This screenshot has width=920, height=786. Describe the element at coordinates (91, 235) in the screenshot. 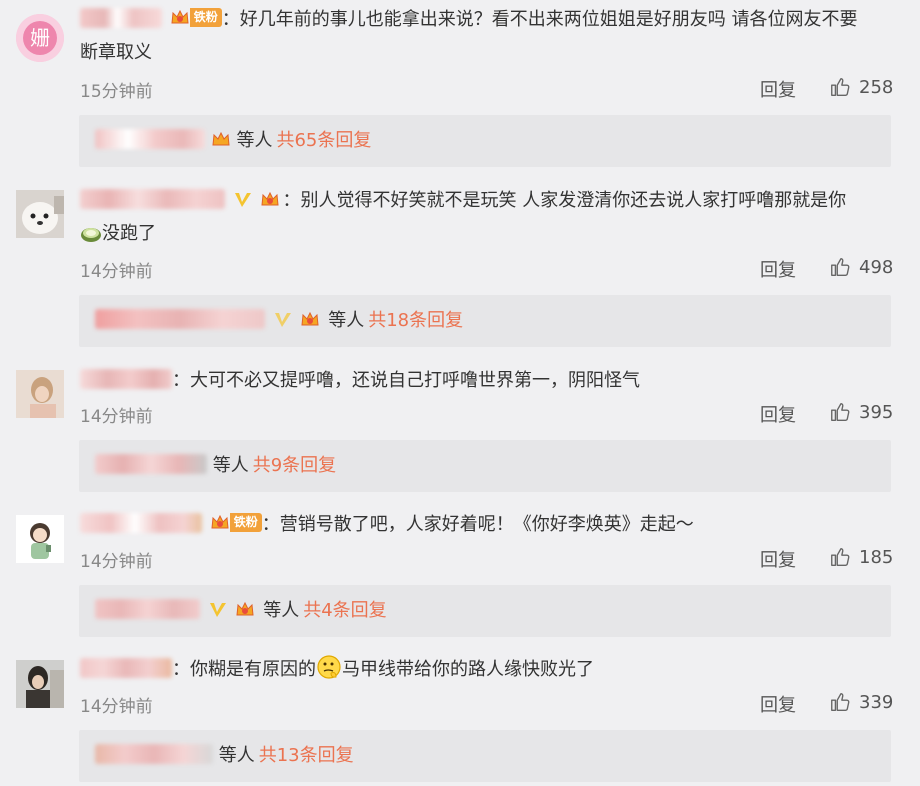

I see `emoji-icon` at that location.